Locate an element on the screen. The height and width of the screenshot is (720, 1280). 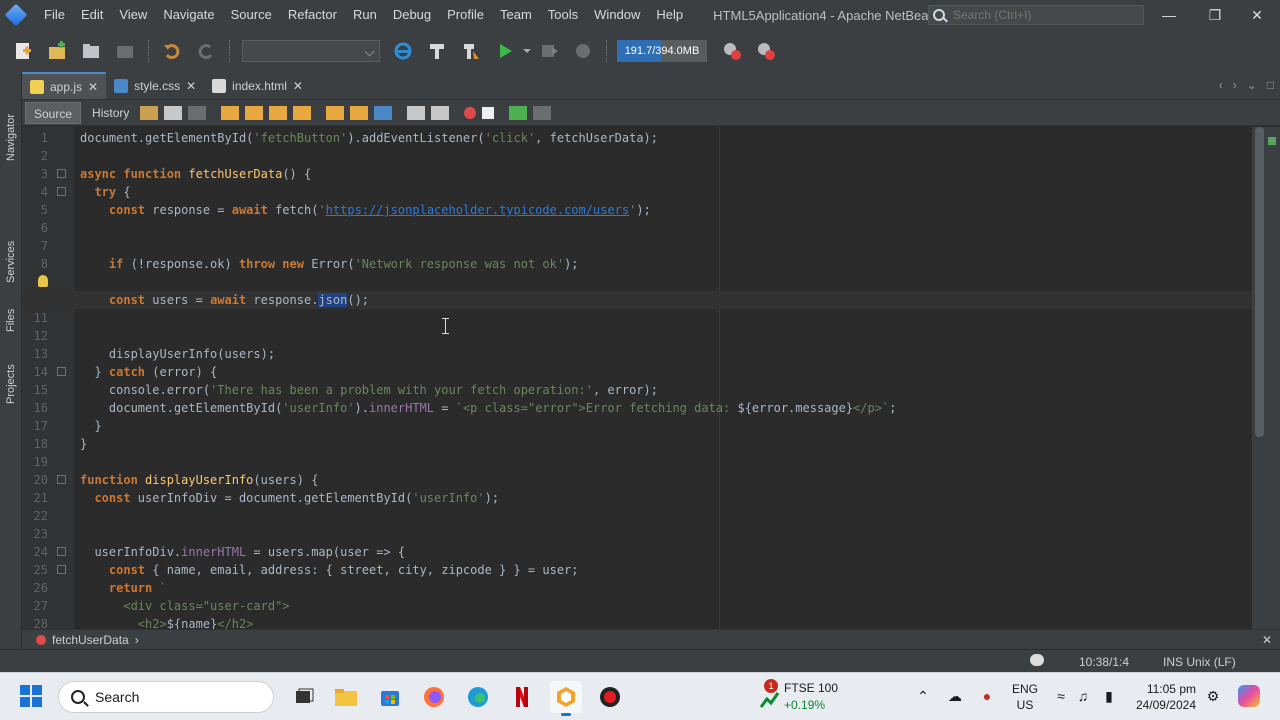
line-number: 5 is located at coordinates (35, 210).